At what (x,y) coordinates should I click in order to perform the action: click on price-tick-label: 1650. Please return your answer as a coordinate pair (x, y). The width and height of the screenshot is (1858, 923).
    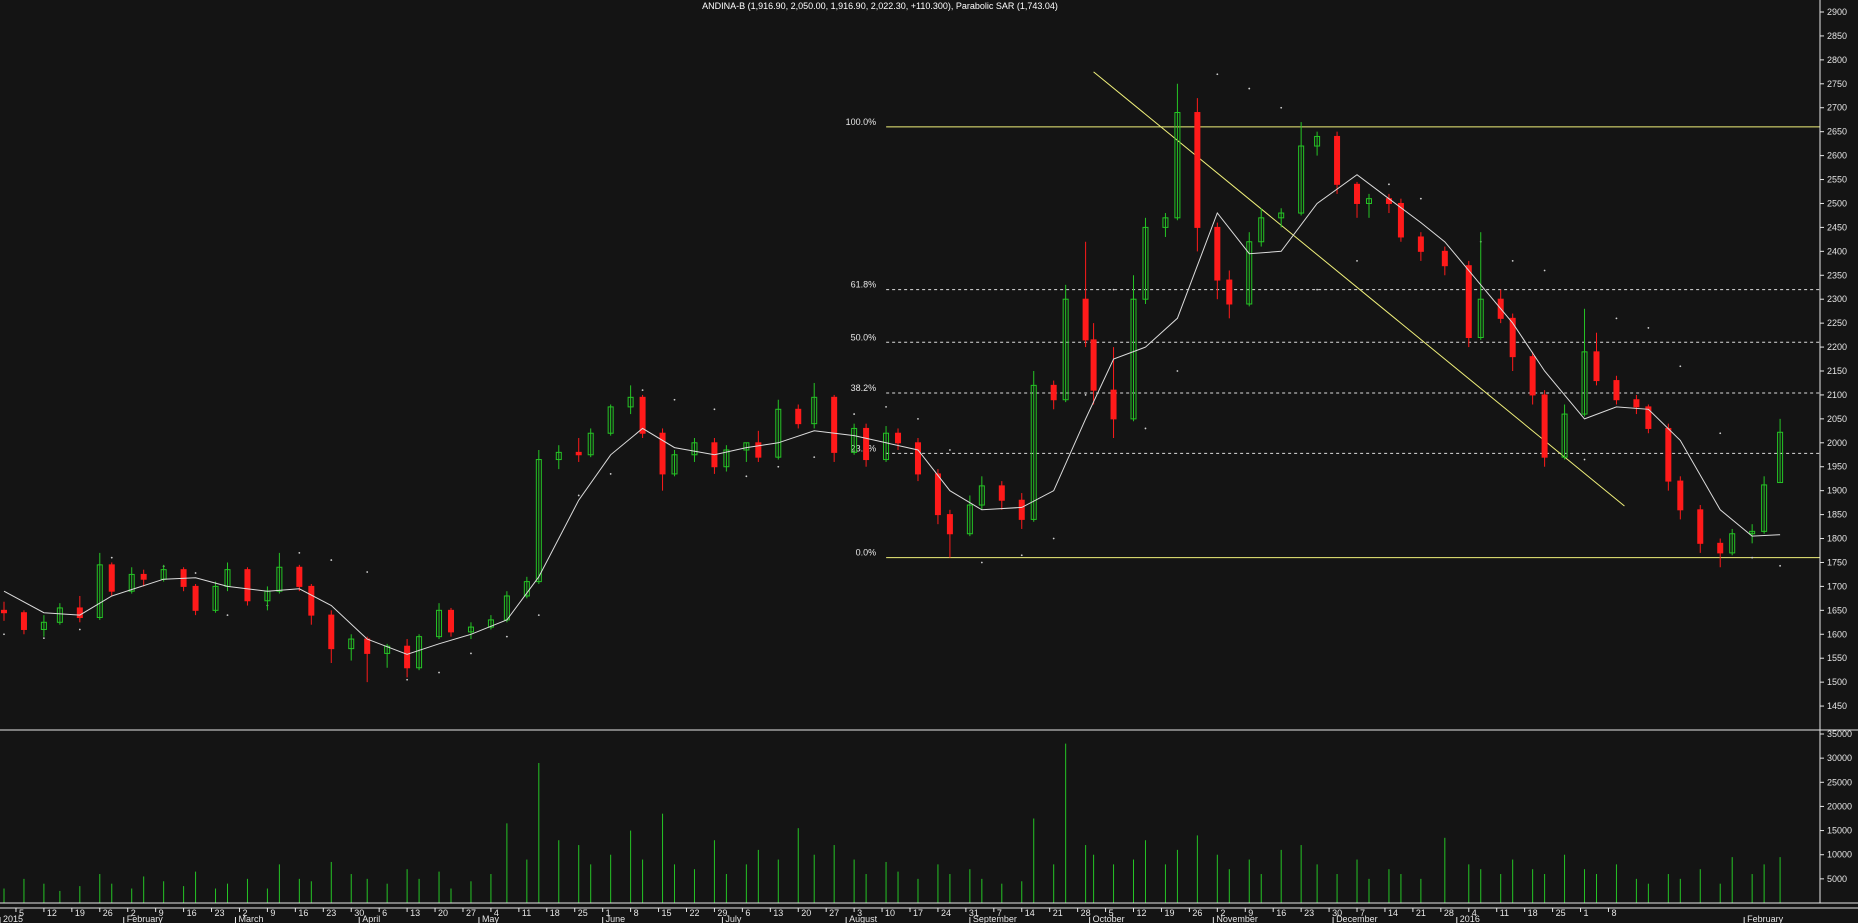
    Looking at the image, I should click on (1837, 610).